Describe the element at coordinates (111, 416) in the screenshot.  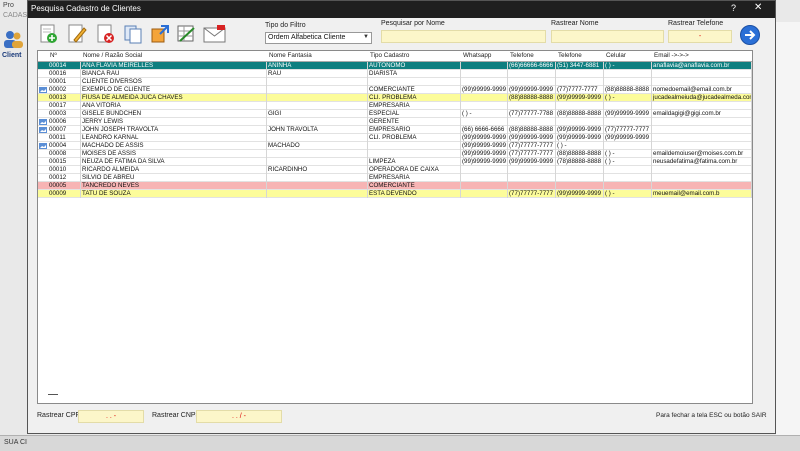
I see `track-cpf-input: . . -` at that location.